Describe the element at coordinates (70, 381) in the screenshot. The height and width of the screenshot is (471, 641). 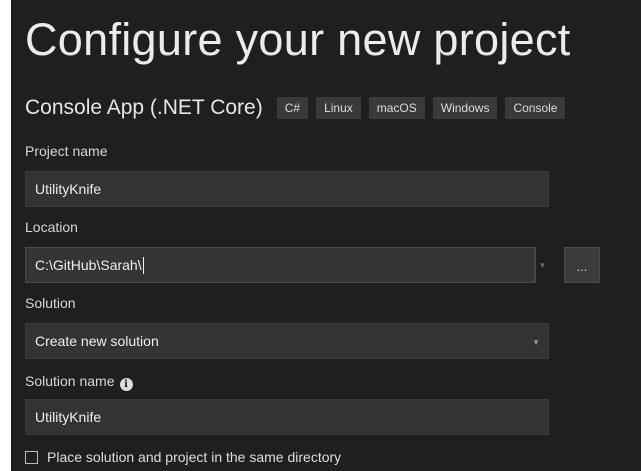
I see `solution-name-label: Solution name` at that location.